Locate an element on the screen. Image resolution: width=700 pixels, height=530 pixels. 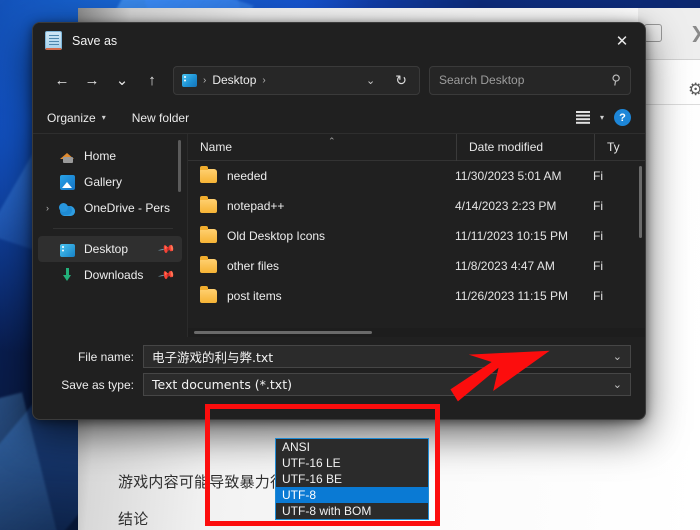
file-date: 11/30/2023 5:01 AM is located at coordinates (508, 176).